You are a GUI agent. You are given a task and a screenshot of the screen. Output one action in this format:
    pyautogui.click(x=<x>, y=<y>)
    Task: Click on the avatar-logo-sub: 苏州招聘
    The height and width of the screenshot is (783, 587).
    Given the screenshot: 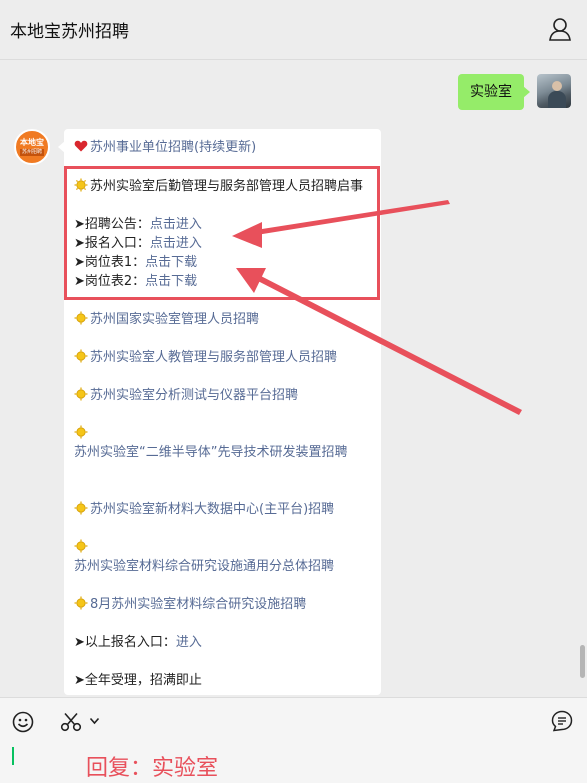 What is the action you would take?
    pyautogui.click(x=31, y=152)
    